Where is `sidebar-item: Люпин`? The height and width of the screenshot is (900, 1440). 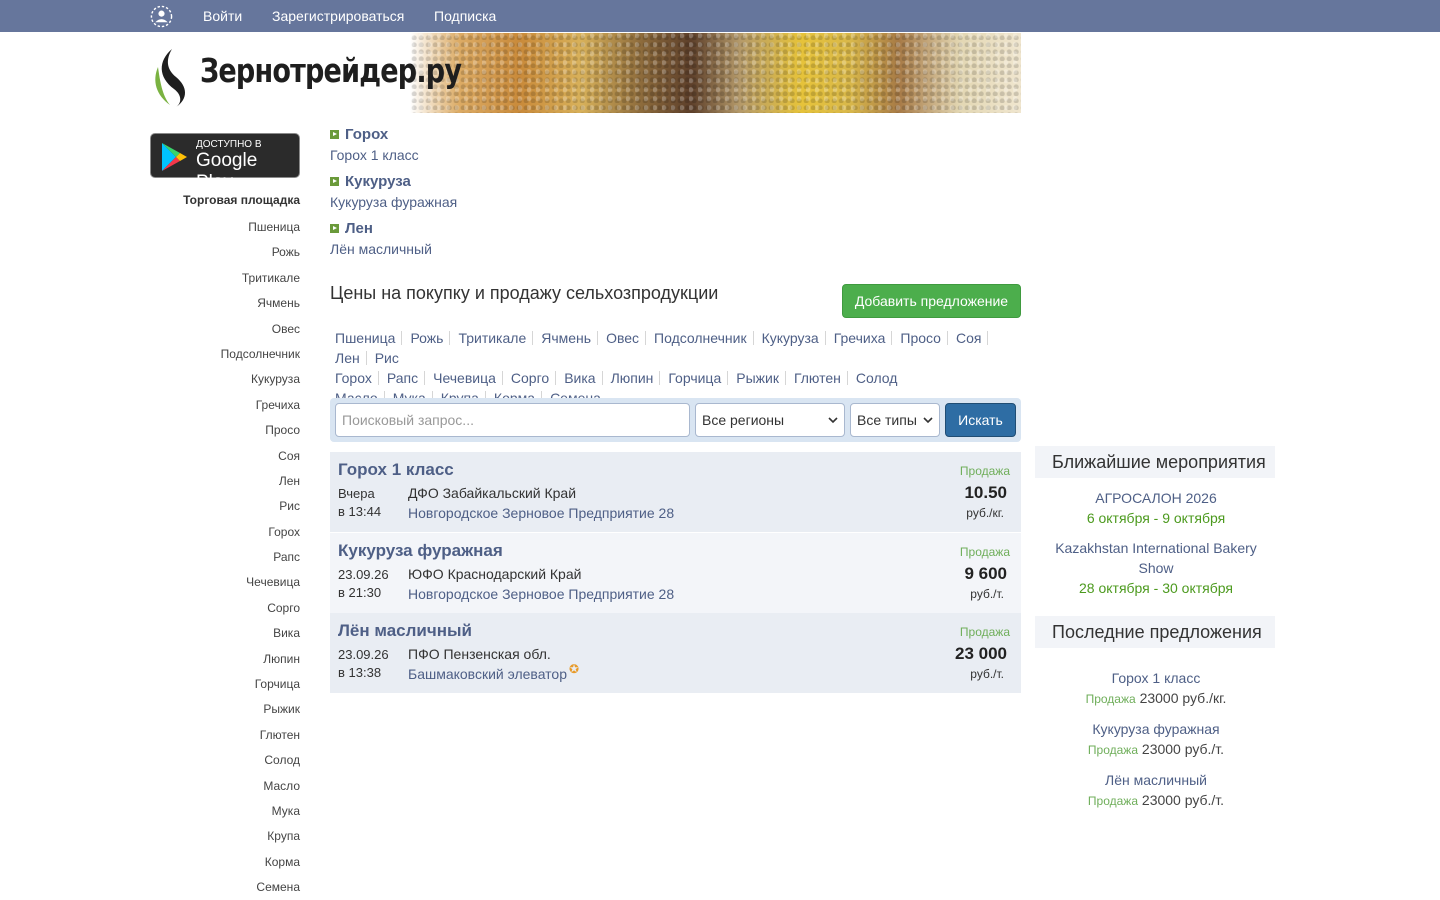
sidebar-item: Люпин is located at coordinates (225, 662).